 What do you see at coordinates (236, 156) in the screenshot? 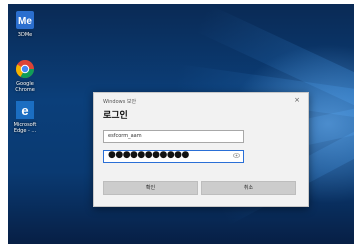
I see `reveal-password-icon` at bounding box center [236, 156].